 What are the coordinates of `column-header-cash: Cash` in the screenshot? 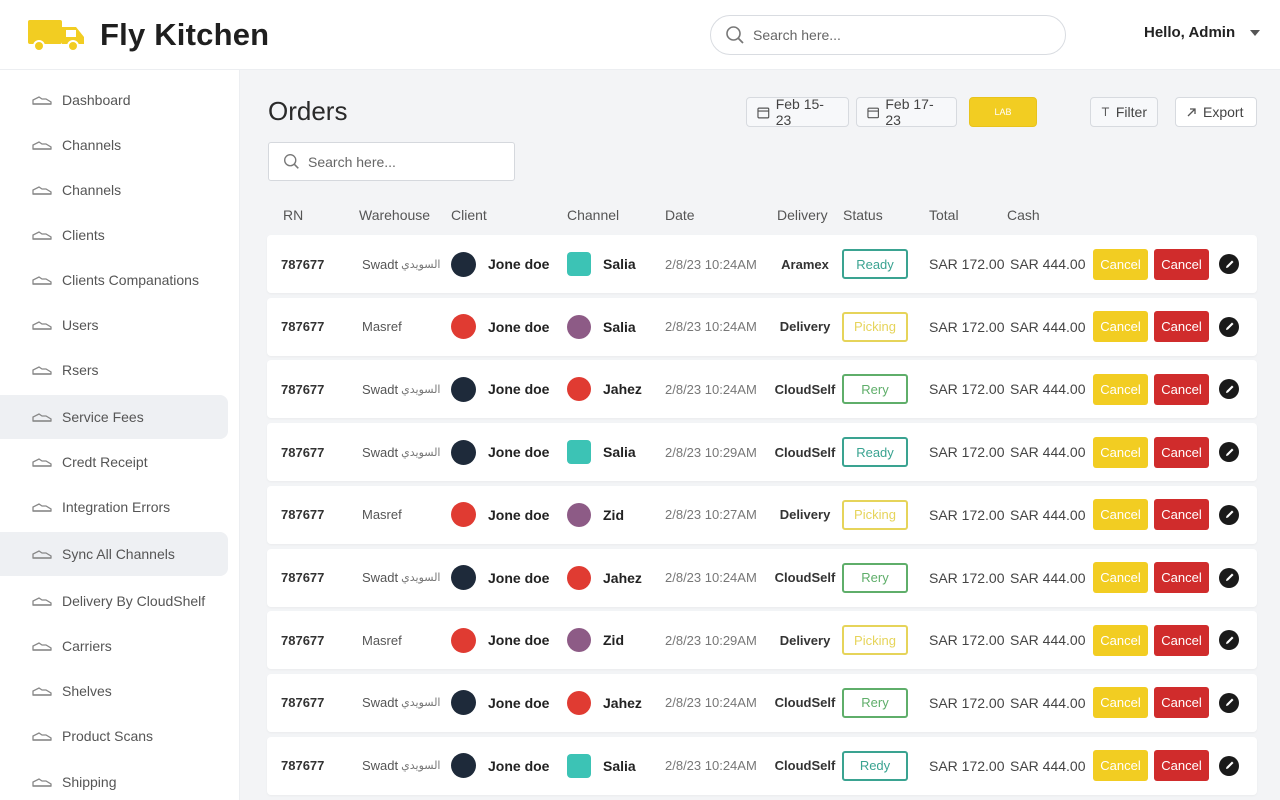 It's located at (1023, 215).